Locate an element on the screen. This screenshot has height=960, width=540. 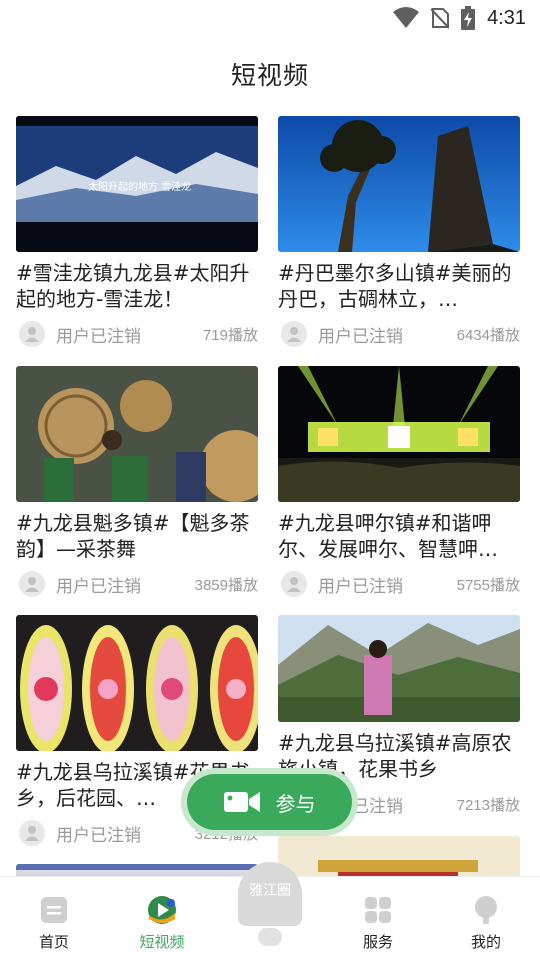
profile-icon is located at coordinates (486, 910).